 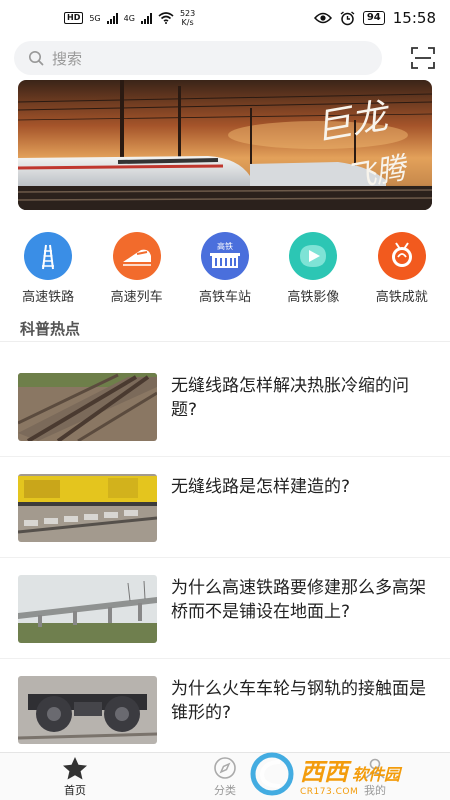 What do you see at coordinates (225, 790) in the screenshot?
I see `tab-category-label: 分类` at bounding box center [225, 790].